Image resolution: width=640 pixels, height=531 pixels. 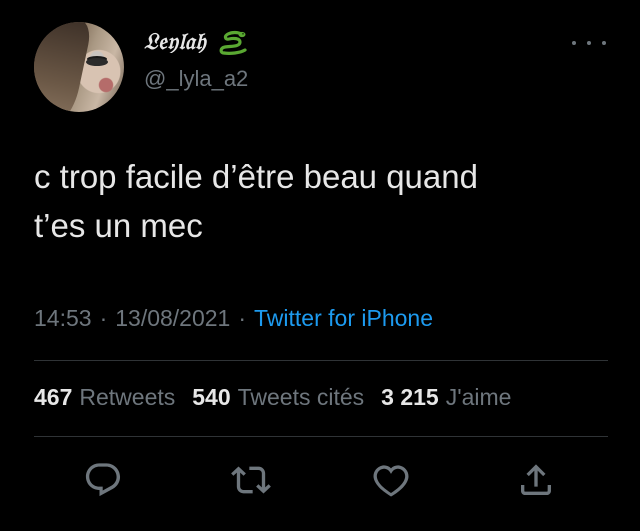 I want to click on tweet-meta: 14:53 · 13/08/2021 · Twitter for iPhone, so click(x=233, y=318).